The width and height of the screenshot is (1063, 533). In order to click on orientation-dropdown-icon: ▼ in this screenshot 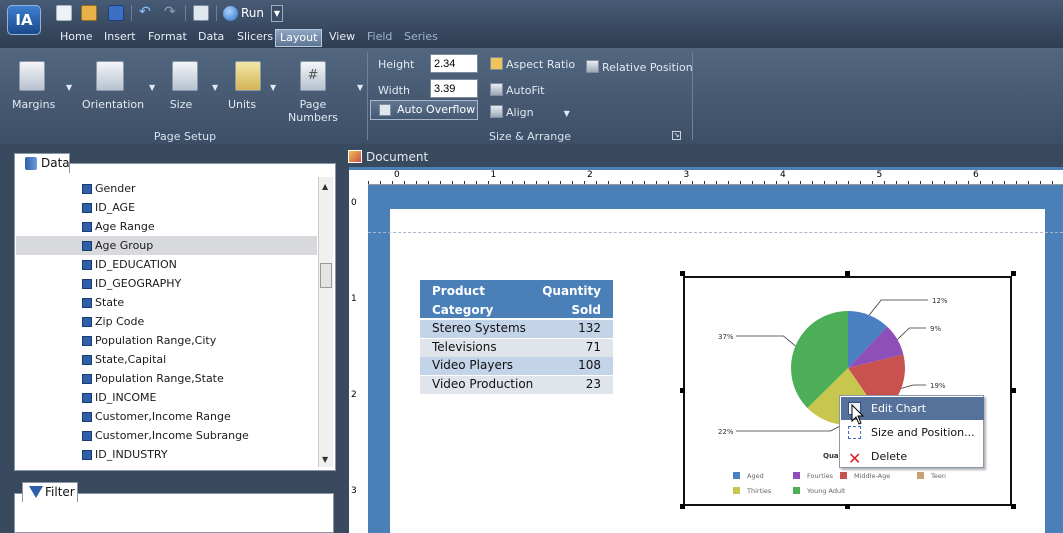, I will do `click(152, 87)`.